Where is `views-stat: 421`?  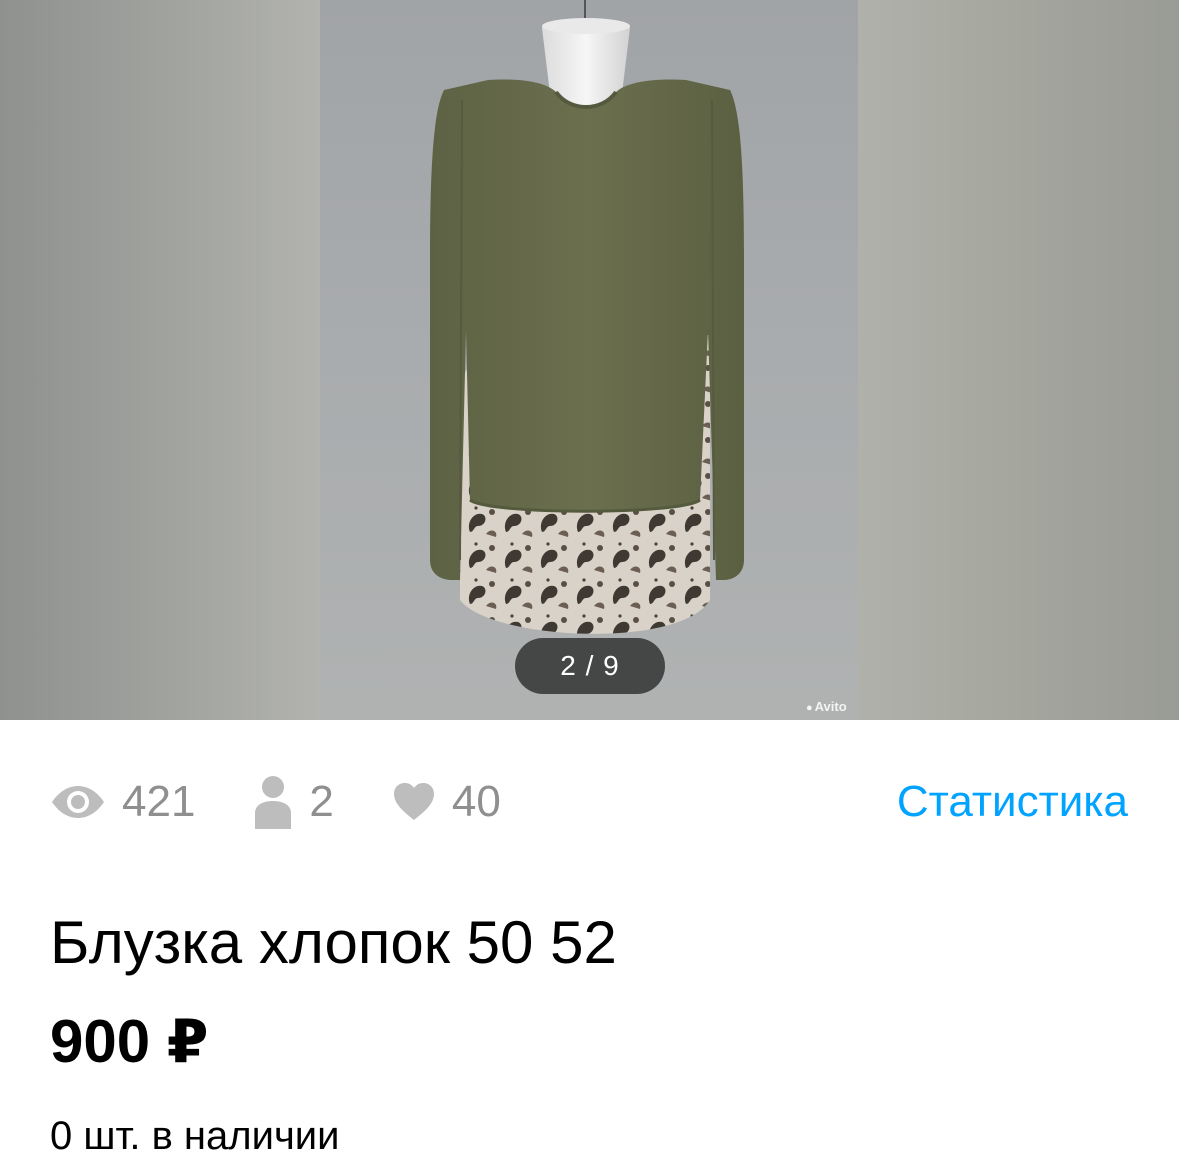
views-stat: 421 is located at coordinates (122, 802).